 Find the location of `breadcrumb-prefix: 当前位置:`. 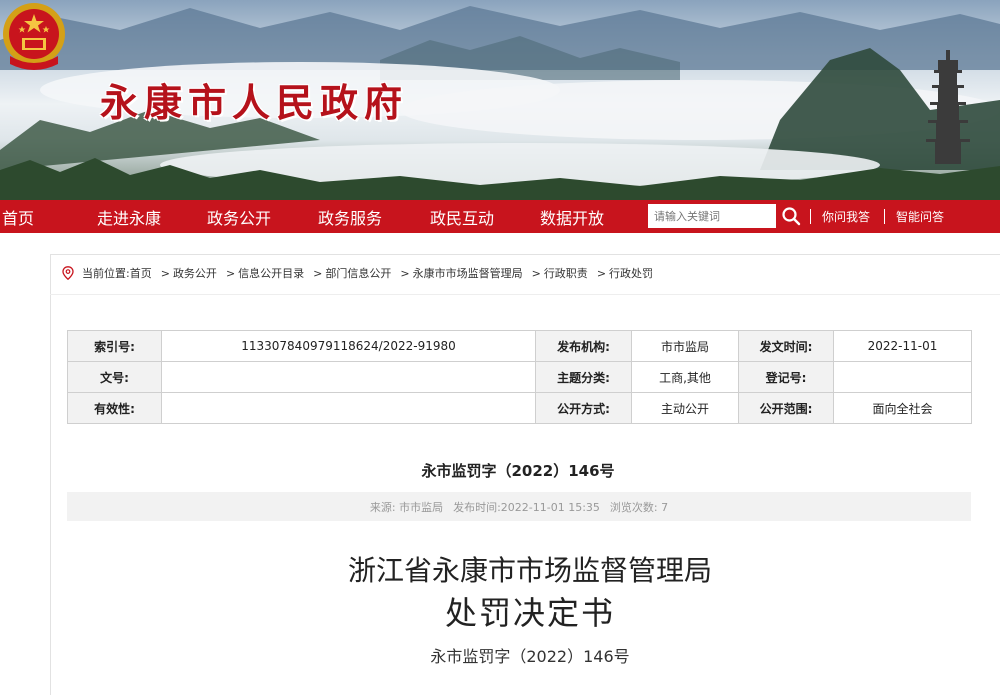

breadcrumb-prefix: 当前位置: is located at coordinates (106, 273).